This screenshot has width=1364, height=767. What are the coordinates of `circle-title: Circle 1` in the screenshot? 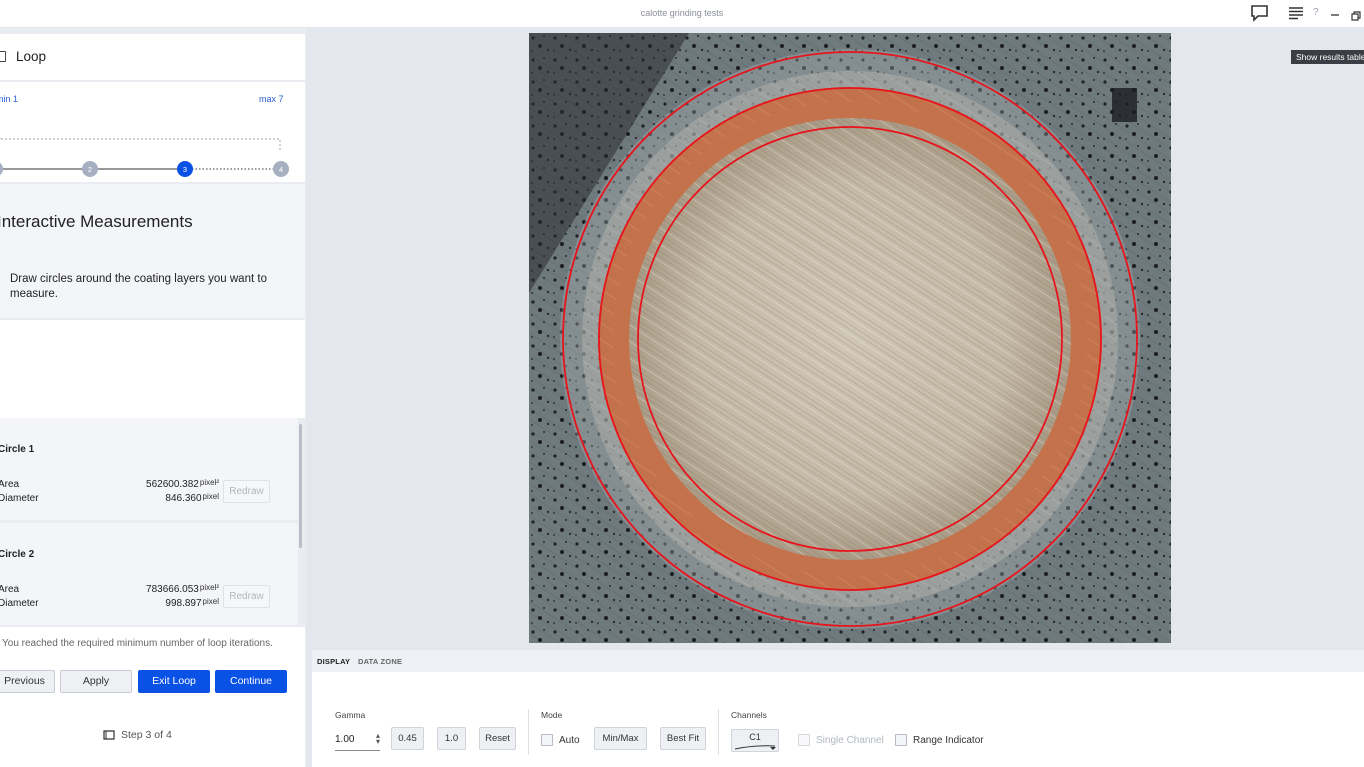 It's located at (17, 449).